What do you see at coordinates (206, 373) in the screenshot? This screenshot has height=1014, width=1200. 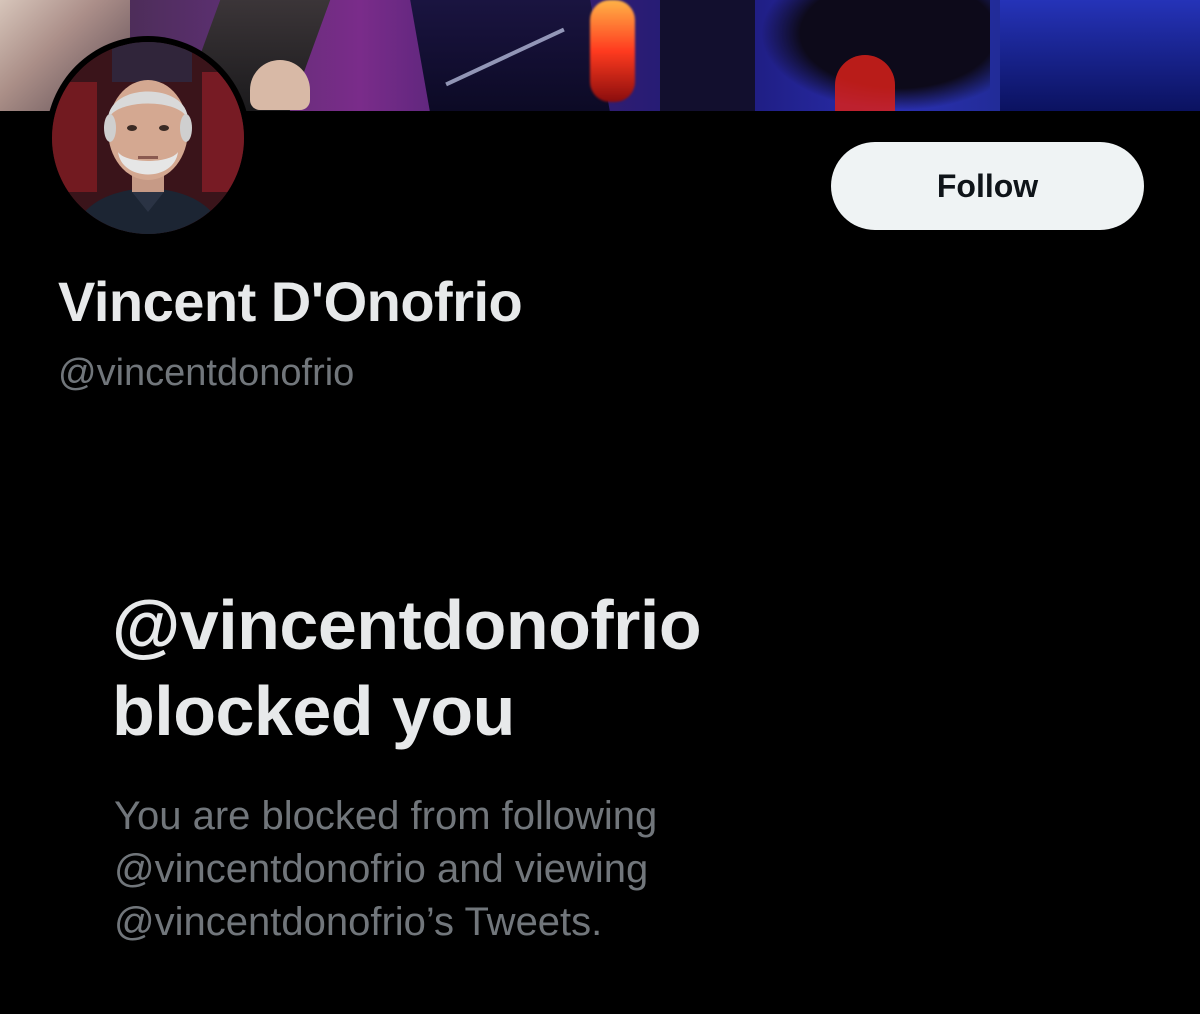 I see `profile-handle: @vincentdonofrio` at bounding box center [206, 373].